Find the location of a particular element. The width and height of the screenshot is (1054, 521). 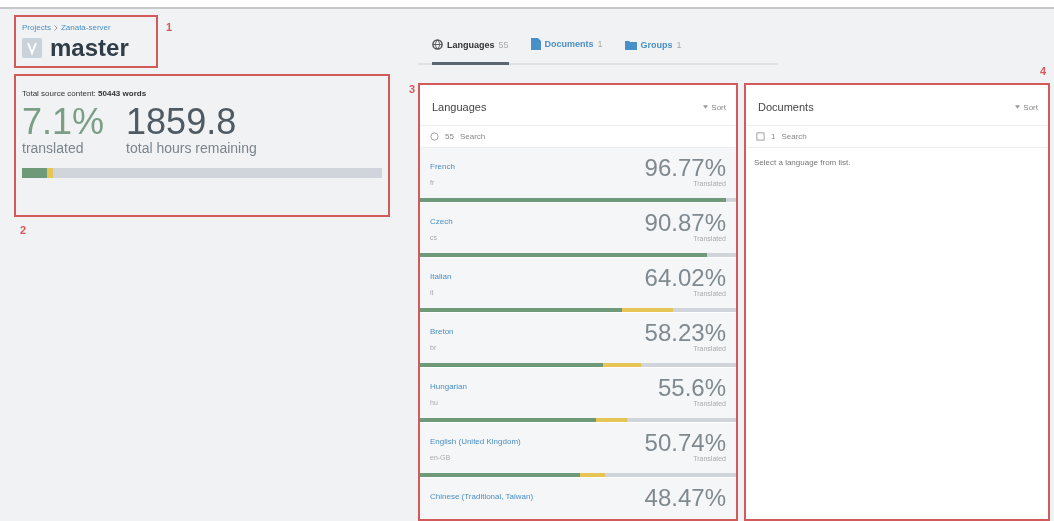

hours-remaining: 1859.8 is located at coordinates (182, 122).